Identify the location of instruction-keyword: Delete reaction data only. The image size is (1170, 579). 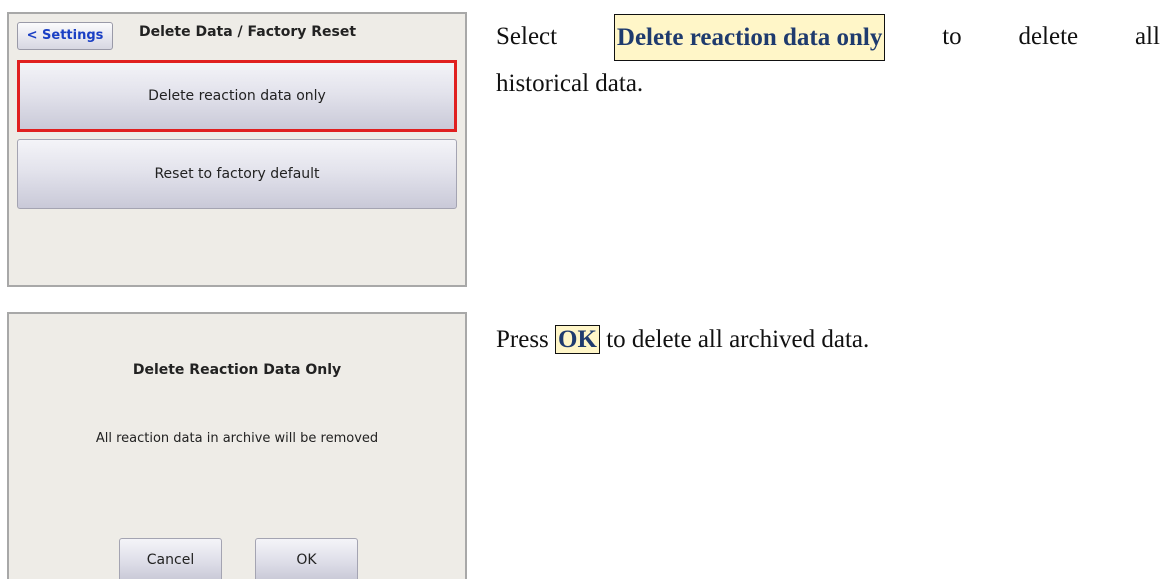
(749, 37).